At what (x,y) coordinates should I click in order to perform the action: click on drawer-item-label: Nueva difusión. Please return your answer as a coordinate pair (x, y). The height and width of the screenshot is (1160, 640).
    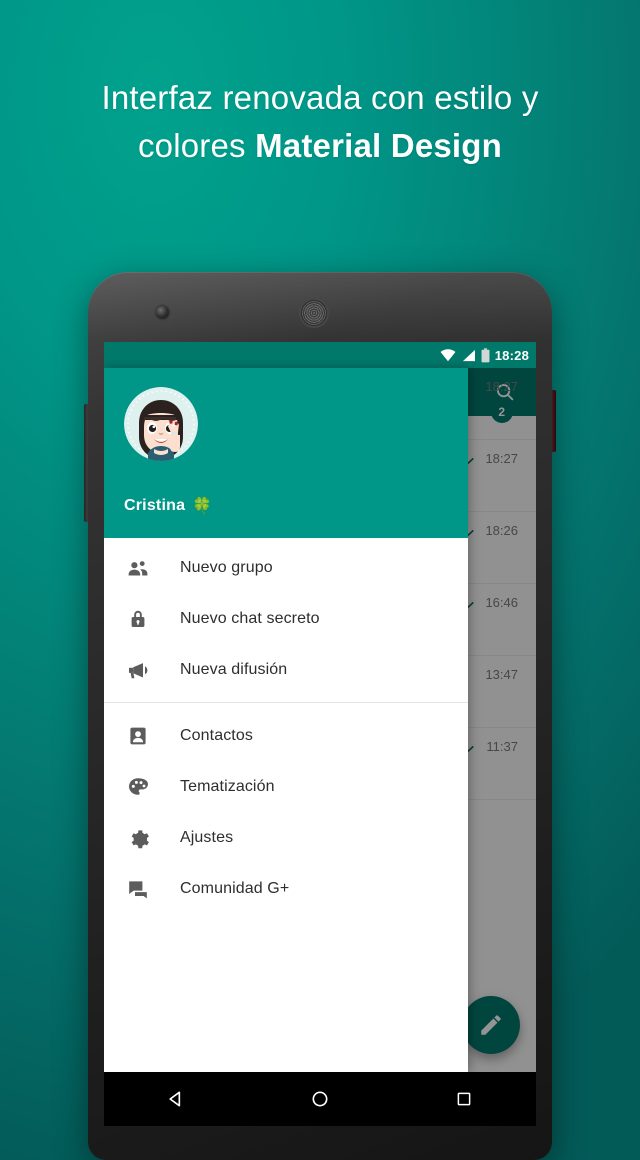
    Looking at the image, I should click on (234, 669).